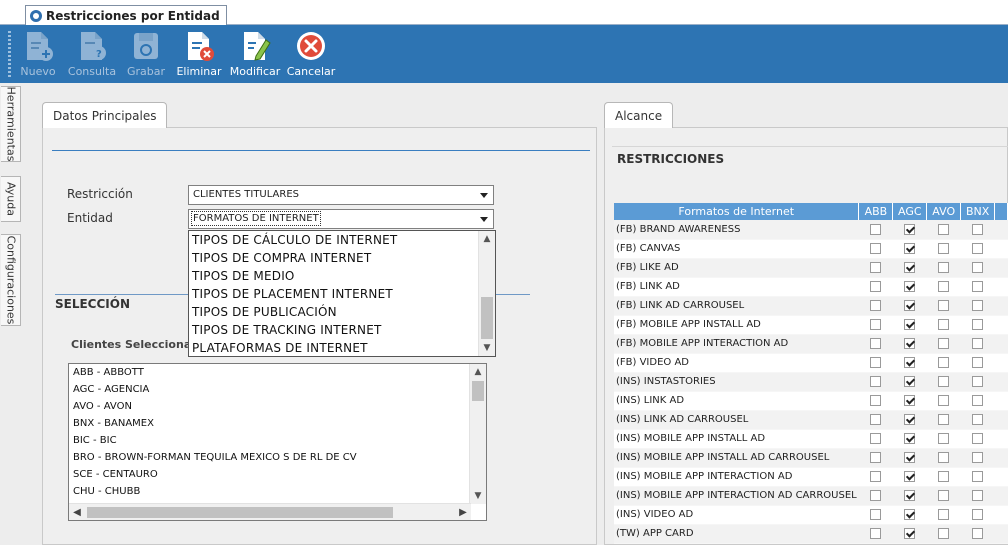  What do you see at coordinates (811, 477) in the screenshot?
I see `table-row: (INS) MOBILE APP INTERACTION AD` at bounding box center [811, 477].